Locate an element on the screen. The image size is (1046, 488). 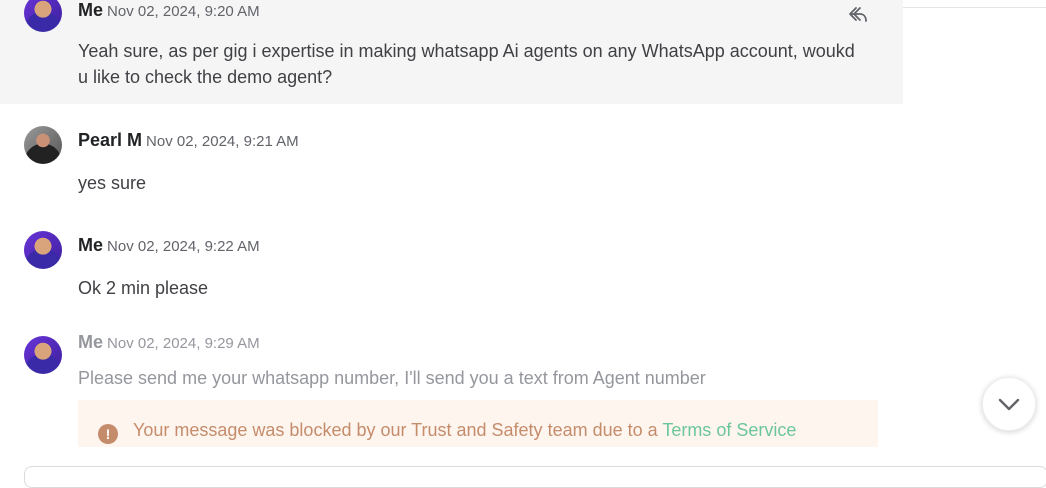
chevron-down-icon is located at coordinates (1009, 404).